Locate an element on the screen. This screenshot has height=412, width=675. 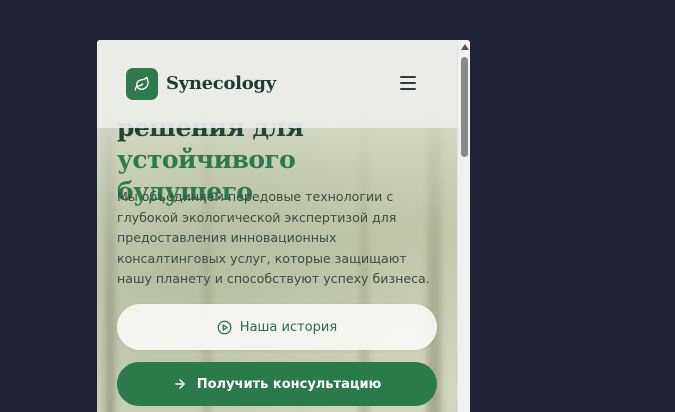
logo is located at coordinates (142, 84).